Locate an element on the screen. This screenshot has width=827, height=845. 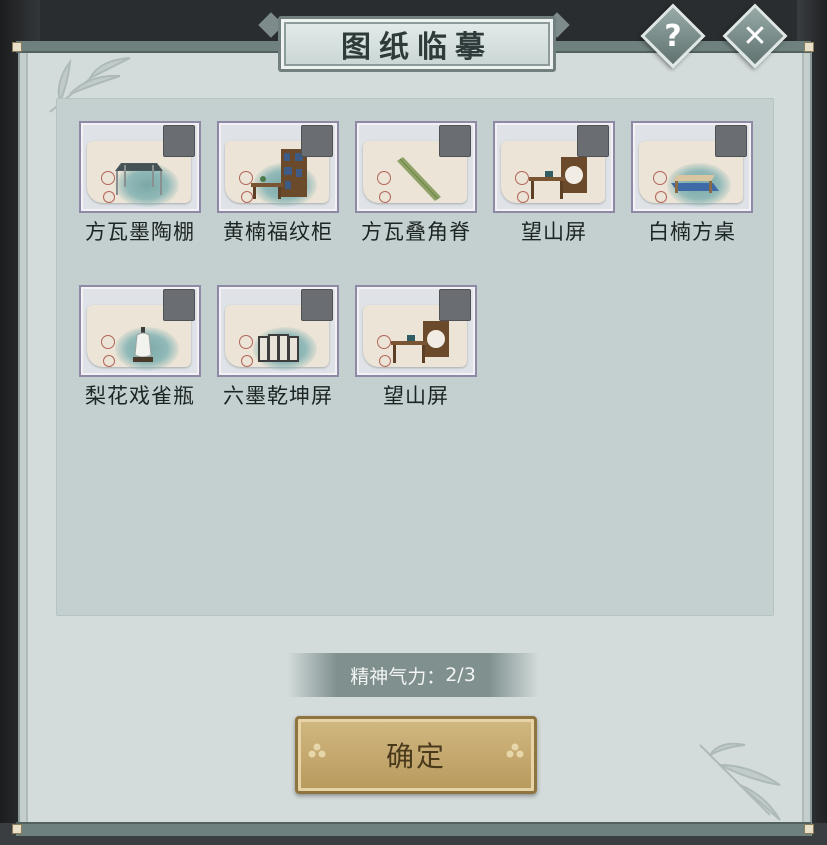
item-name: 方瓦叠角脊 is located at coordinates (416, 232).